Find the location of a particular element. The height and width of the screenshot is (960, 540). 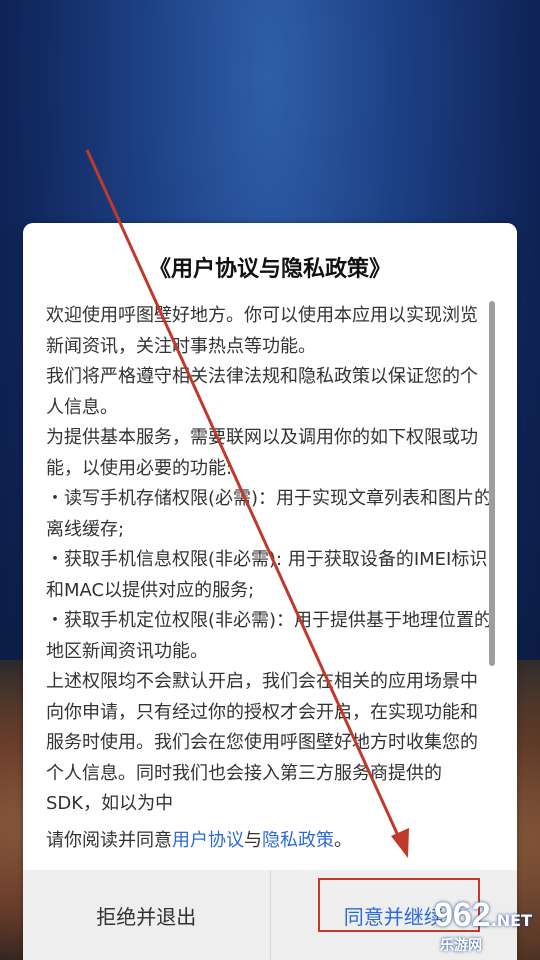

dialog-title: 《用户协议与隐私政策》 is located at coordinates (269, 269).